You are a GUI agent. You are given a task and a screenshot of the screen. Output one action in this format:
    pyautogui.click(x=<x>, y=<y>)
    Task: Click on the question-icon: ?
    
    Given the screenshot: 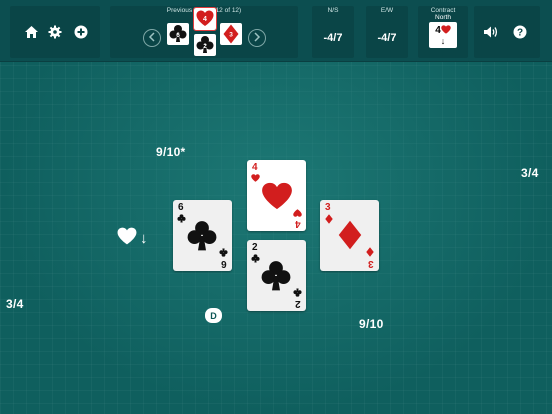 What is the action you would take?
    pyautogui.click(x=520, y=32)
    